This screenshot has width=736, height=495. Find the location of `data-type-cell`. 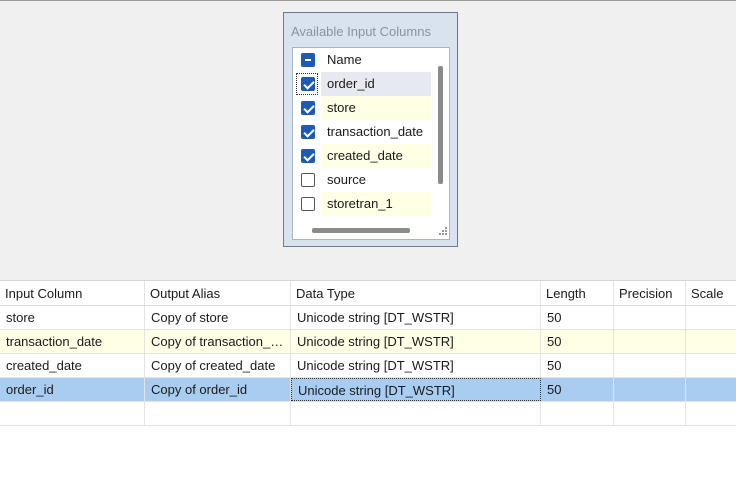

data-type-cell is located at coordinates (416, 413).